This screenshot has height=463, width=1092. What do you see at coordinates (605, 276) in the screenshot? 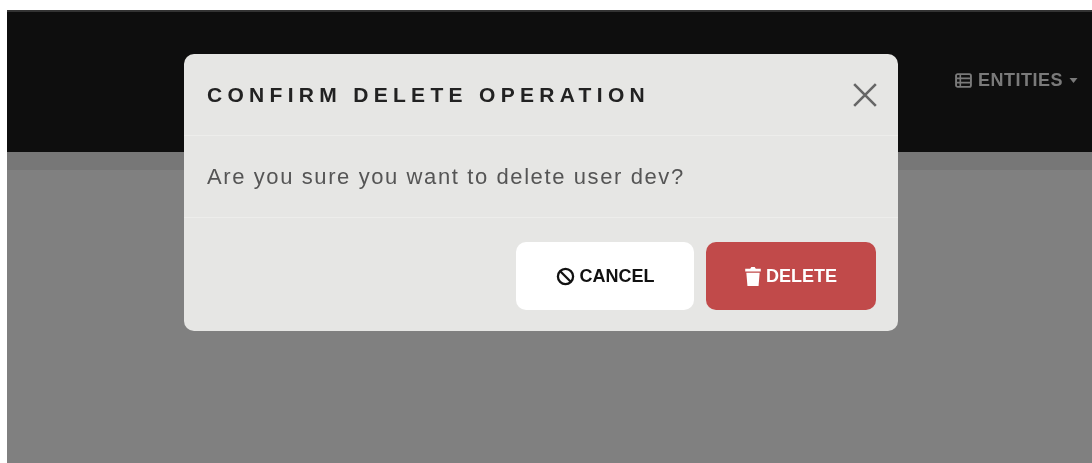
I see `cancel-button: CANCEL` at bounding box center [605, 276].